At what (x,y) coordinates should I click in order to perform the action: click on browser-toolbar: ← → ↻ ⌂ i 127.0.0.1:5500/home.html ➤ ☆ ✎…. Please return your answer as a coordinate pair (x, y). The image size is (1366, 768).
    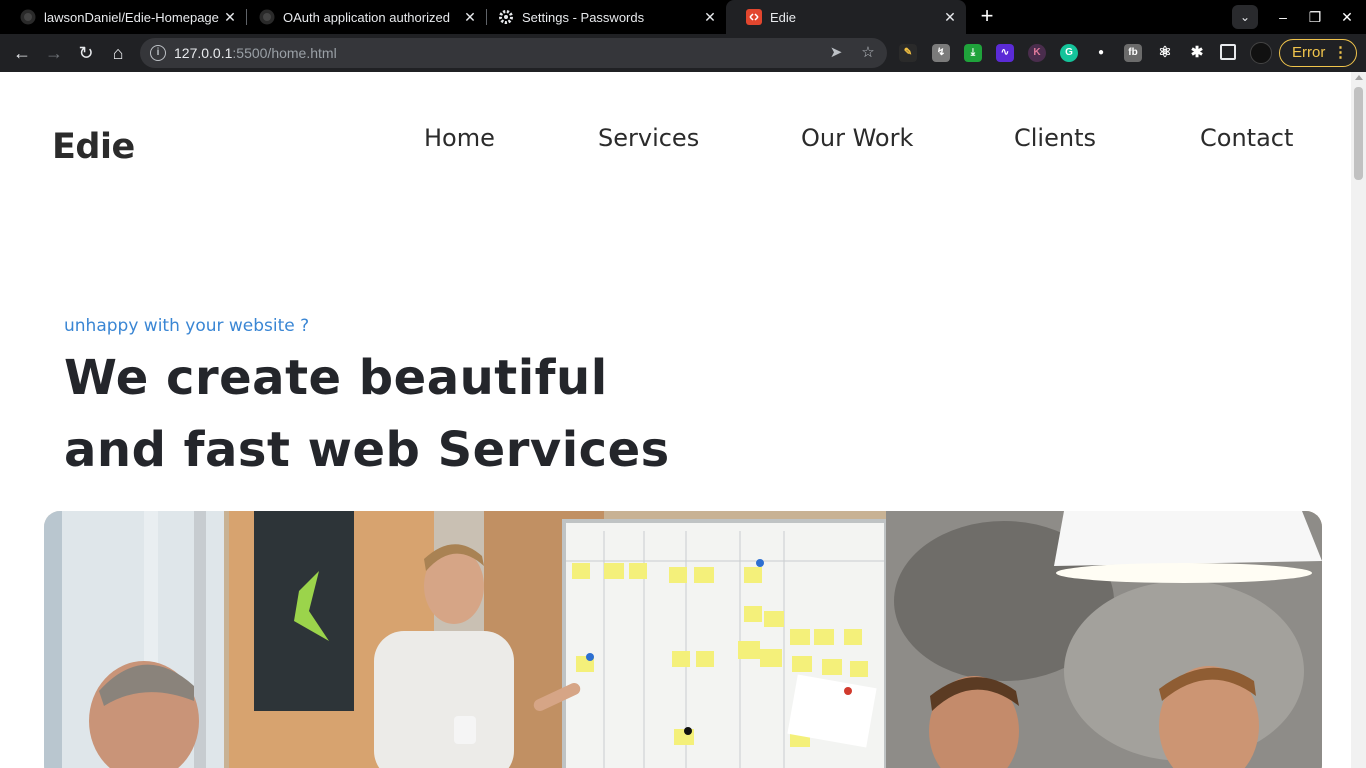
    Looking at the image, I should click on (683, 53).